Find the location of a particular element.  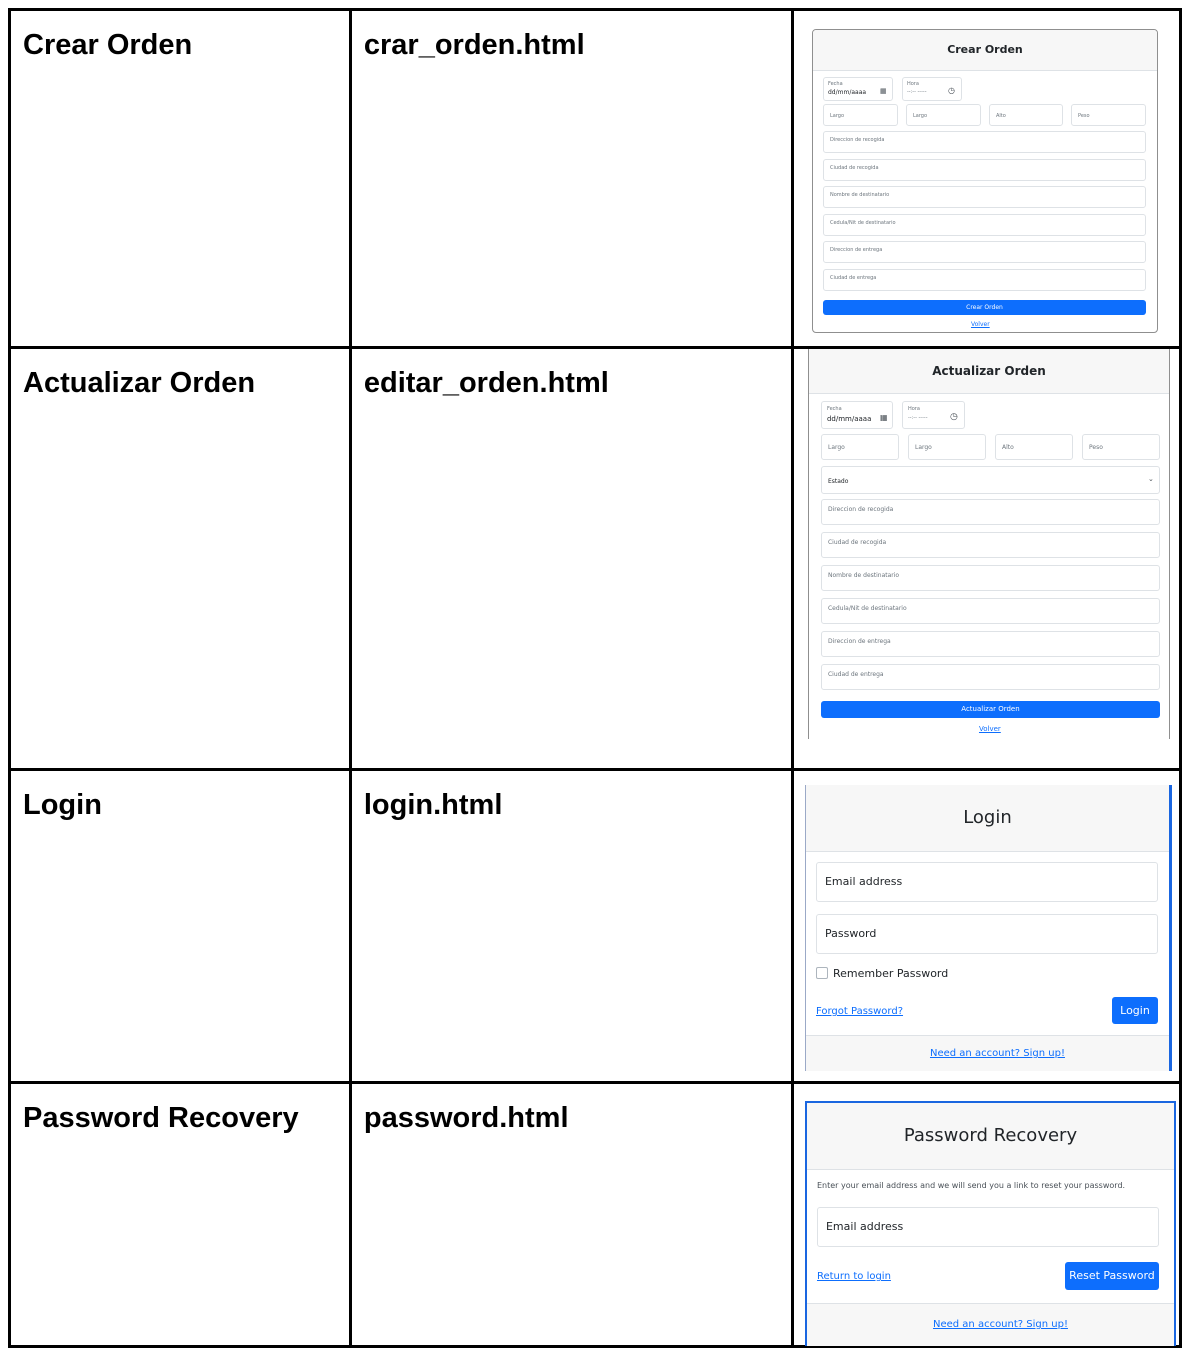

actualizar-orden-button: Actualizar Orden is located at coordinates (990, 709).